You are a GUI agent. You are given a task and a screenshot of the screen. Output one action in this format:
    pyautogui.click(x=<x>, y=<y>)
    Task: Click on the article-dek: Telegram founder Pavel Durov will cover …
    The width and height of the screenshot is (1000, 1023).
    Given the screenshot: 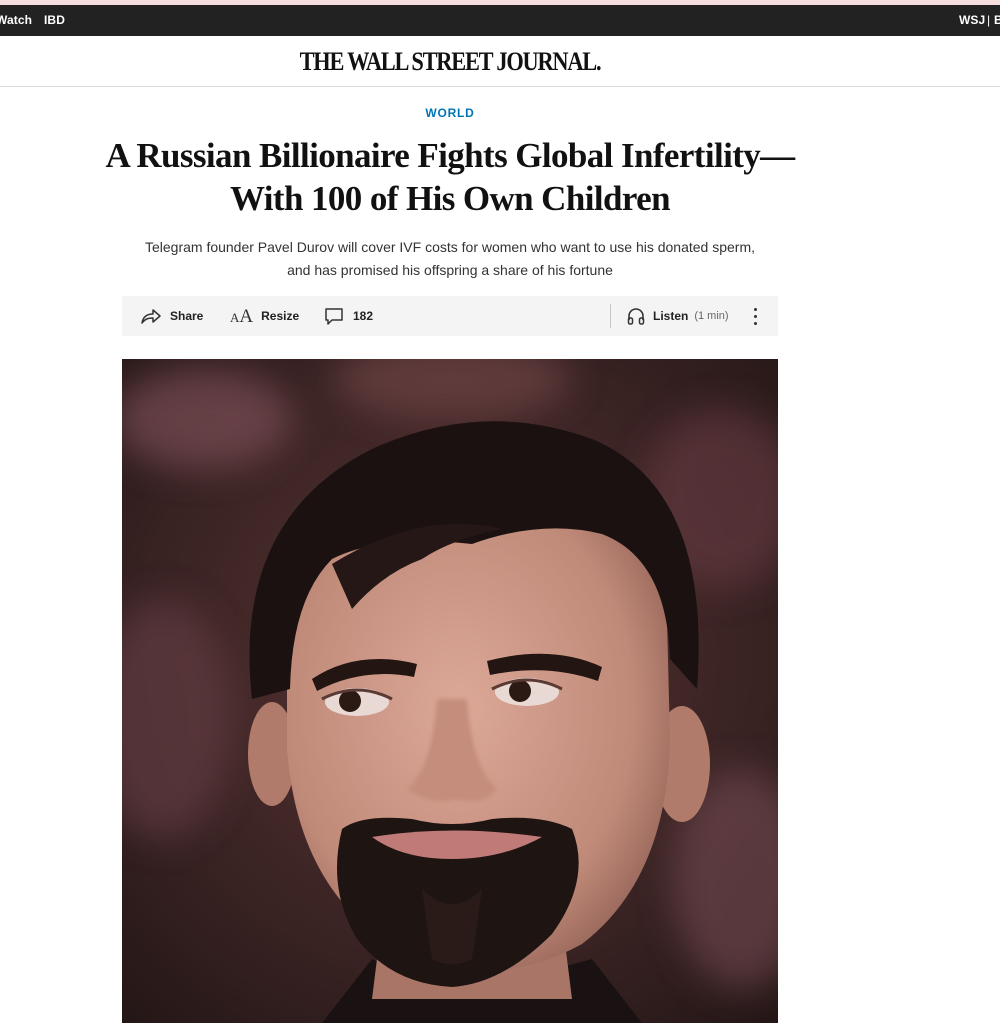 What is the action you would take?
    pyautogui.click(x=450, y=259)
    